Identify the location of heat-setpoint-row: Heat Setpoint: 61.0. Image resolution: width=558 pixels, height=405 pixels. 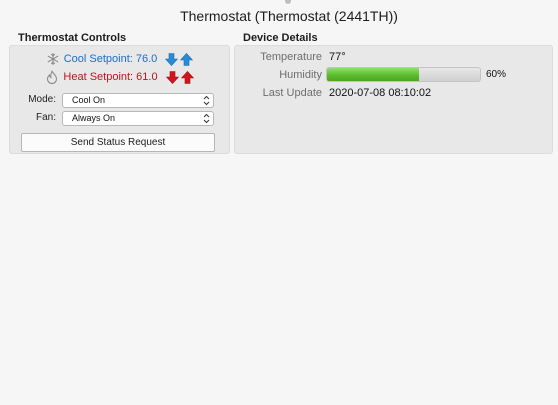
(119, 77).